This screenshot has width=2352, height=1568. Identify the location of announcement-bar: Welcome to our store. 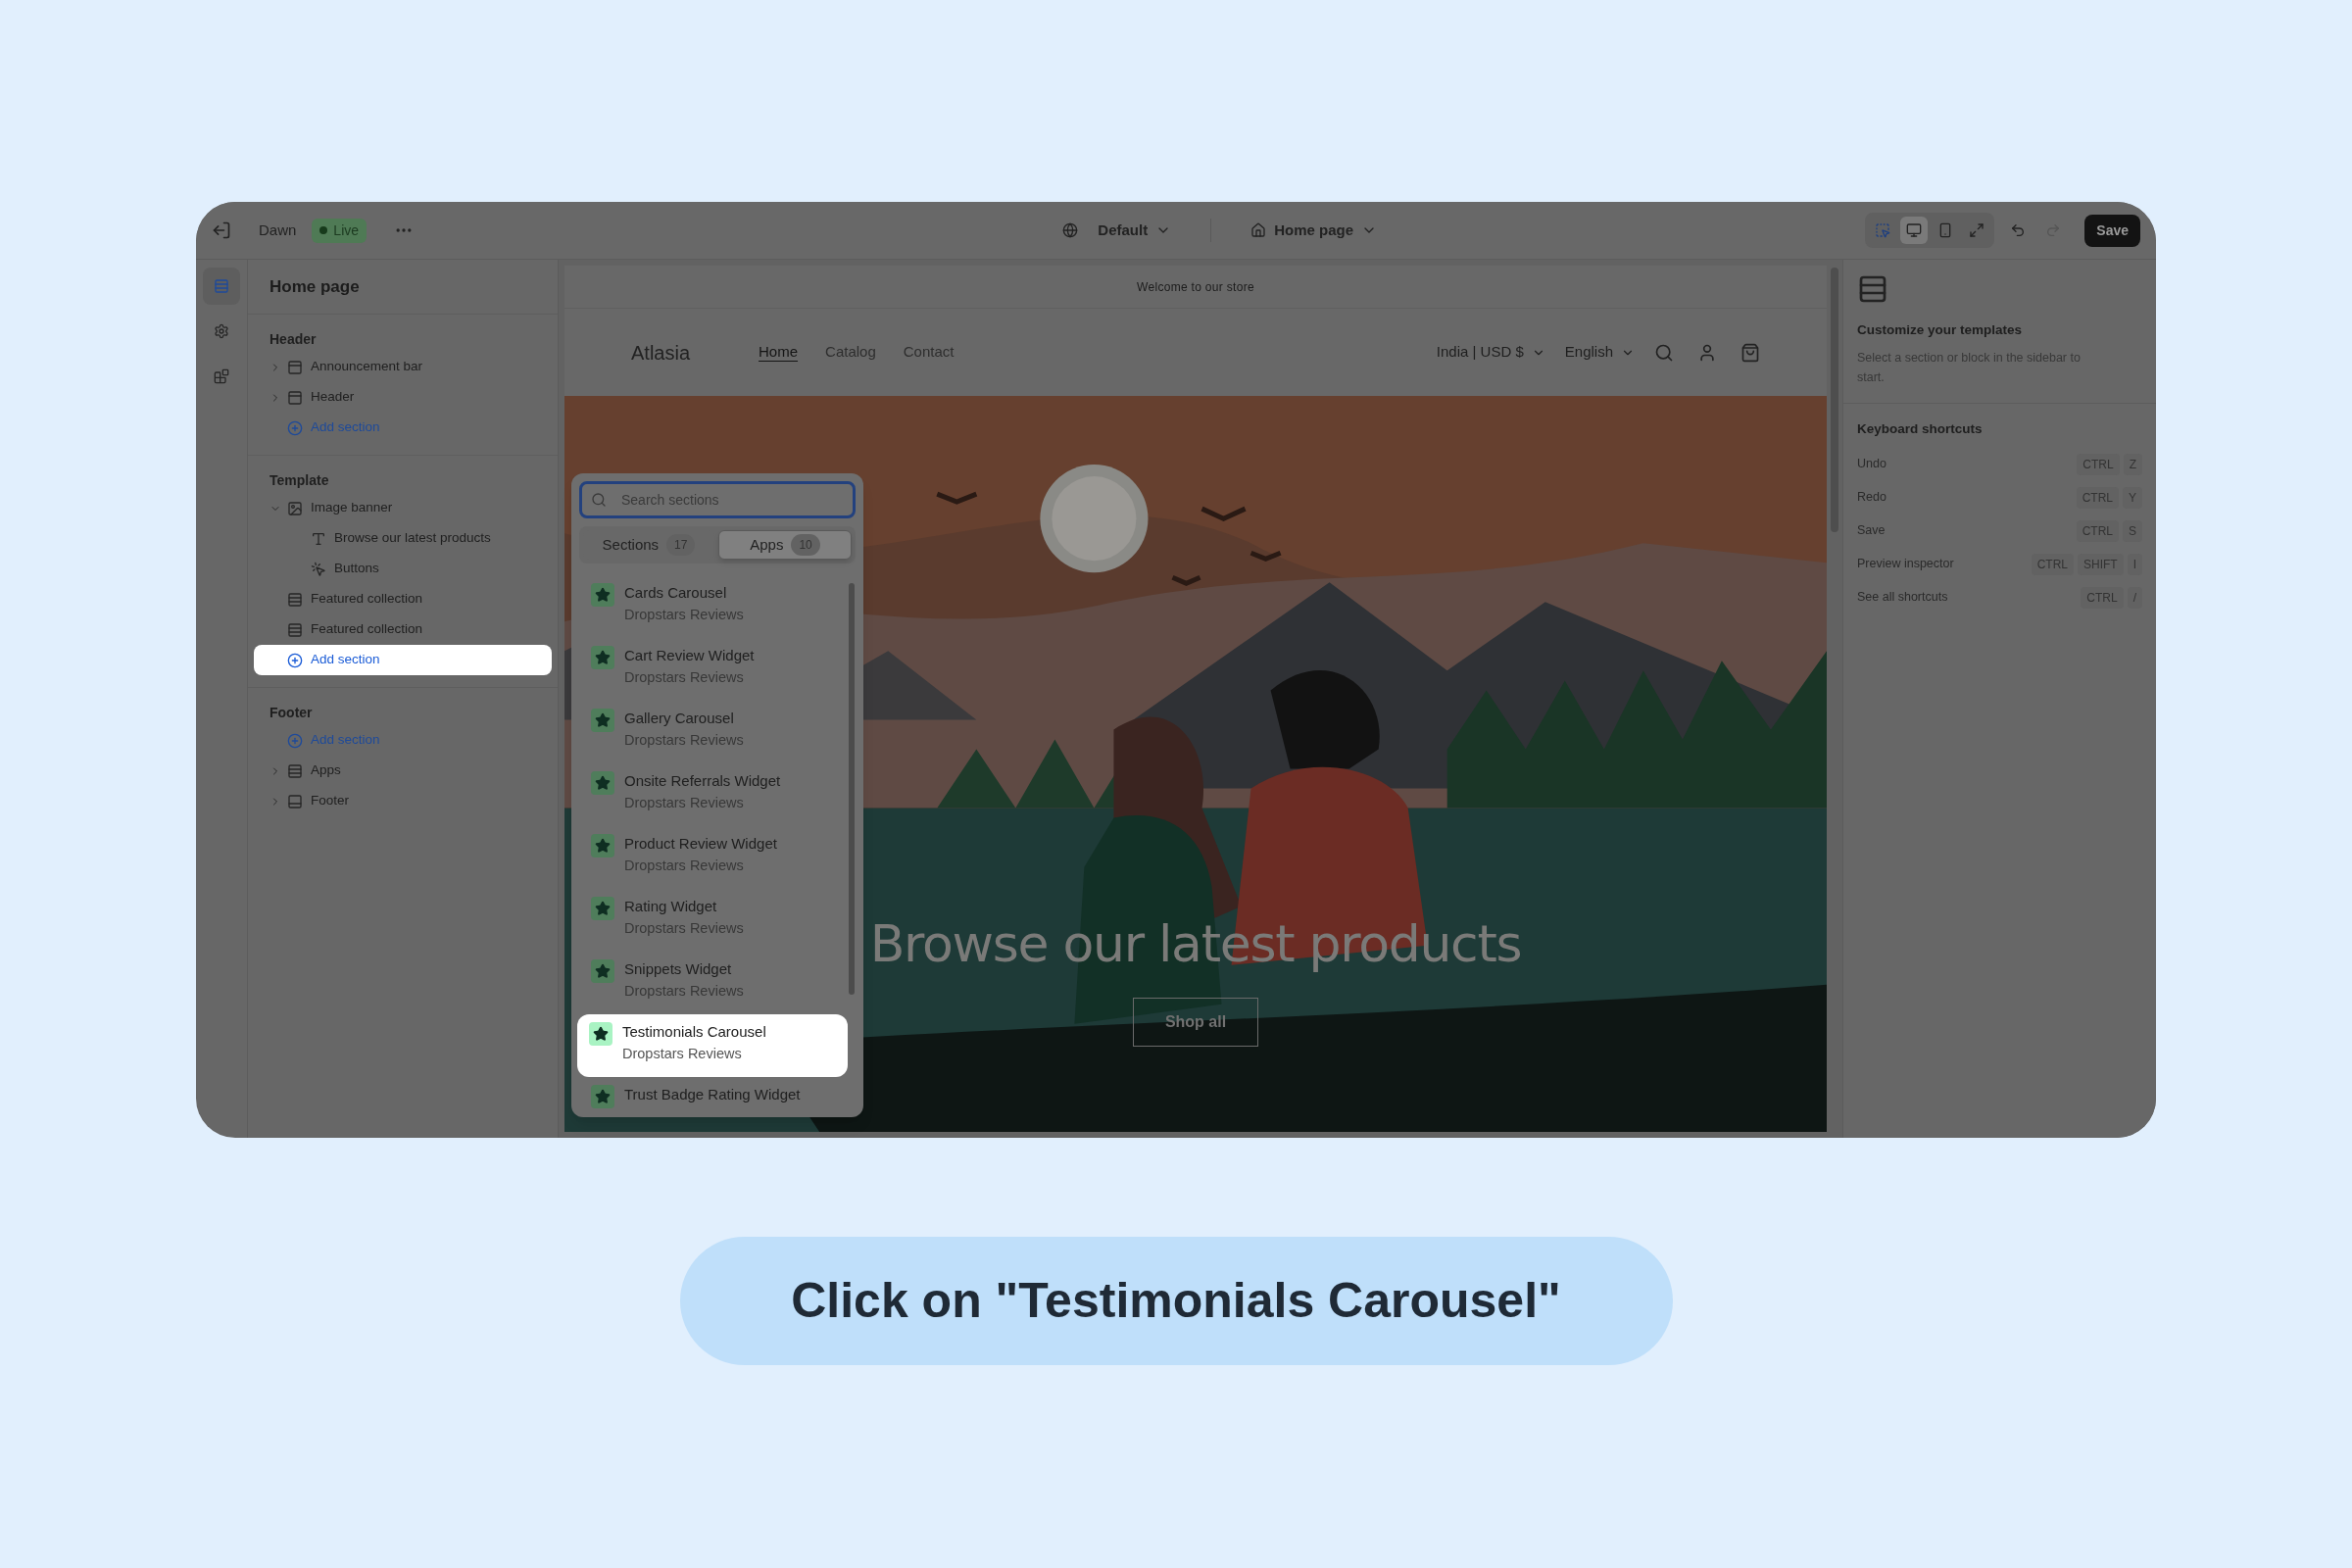
(1195, 287).